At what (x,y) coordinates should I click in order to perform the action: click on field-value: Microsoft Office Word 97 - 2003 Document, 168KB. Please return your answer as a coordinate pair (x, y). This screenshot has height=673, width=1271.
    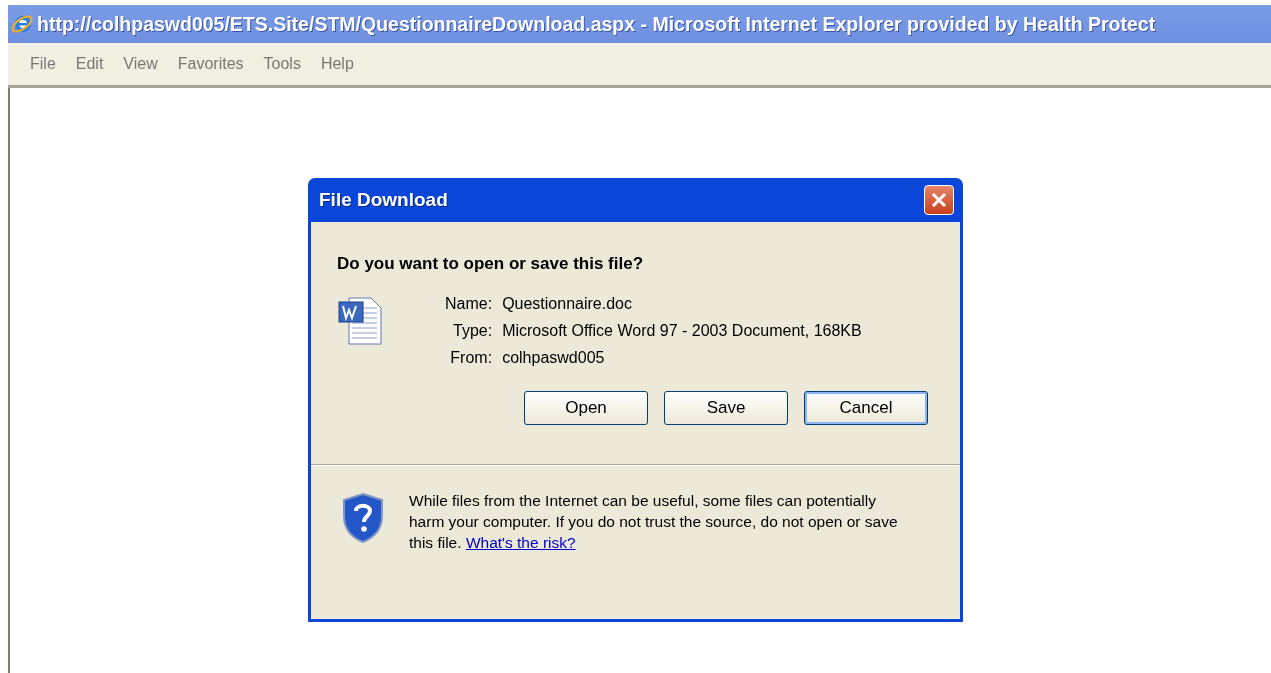
    Looking at the image, I should click on (682, 331).